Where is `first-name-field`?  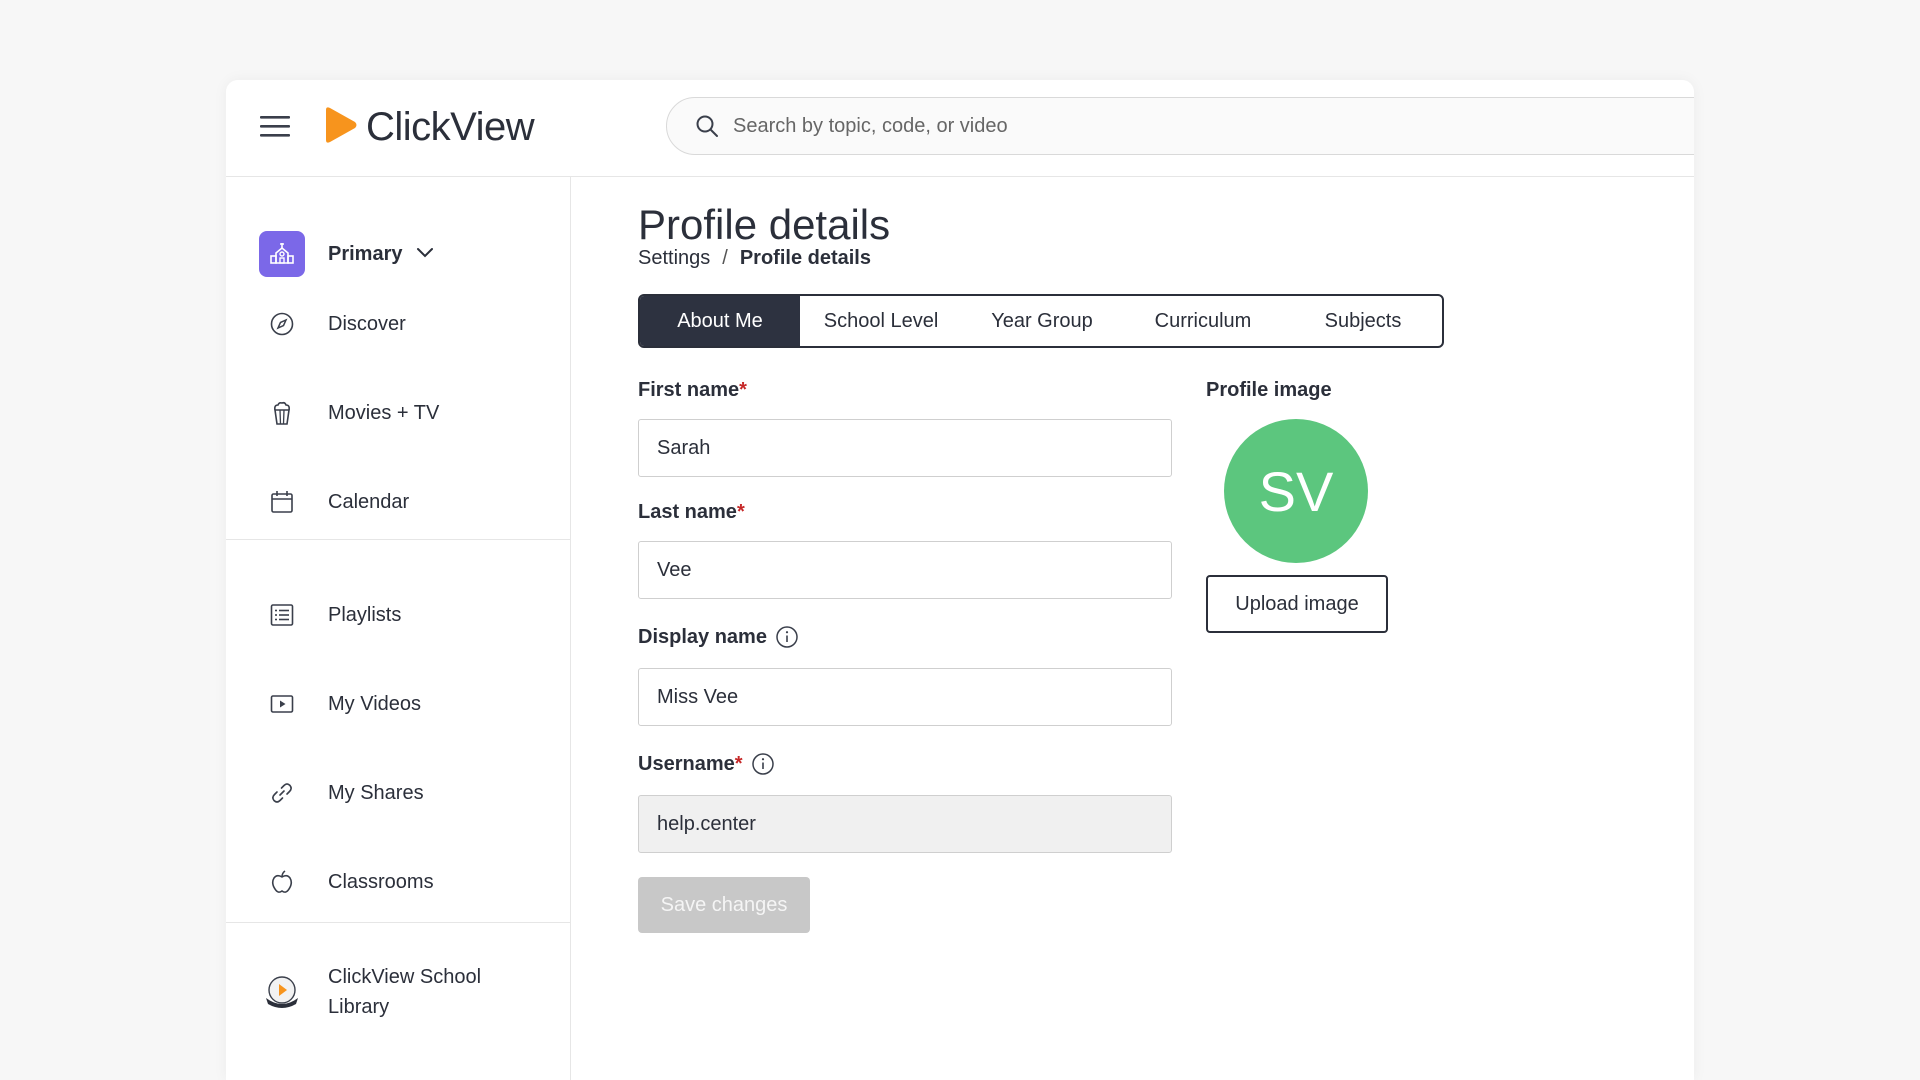 first-name-field is located at coordinates (905, 448).